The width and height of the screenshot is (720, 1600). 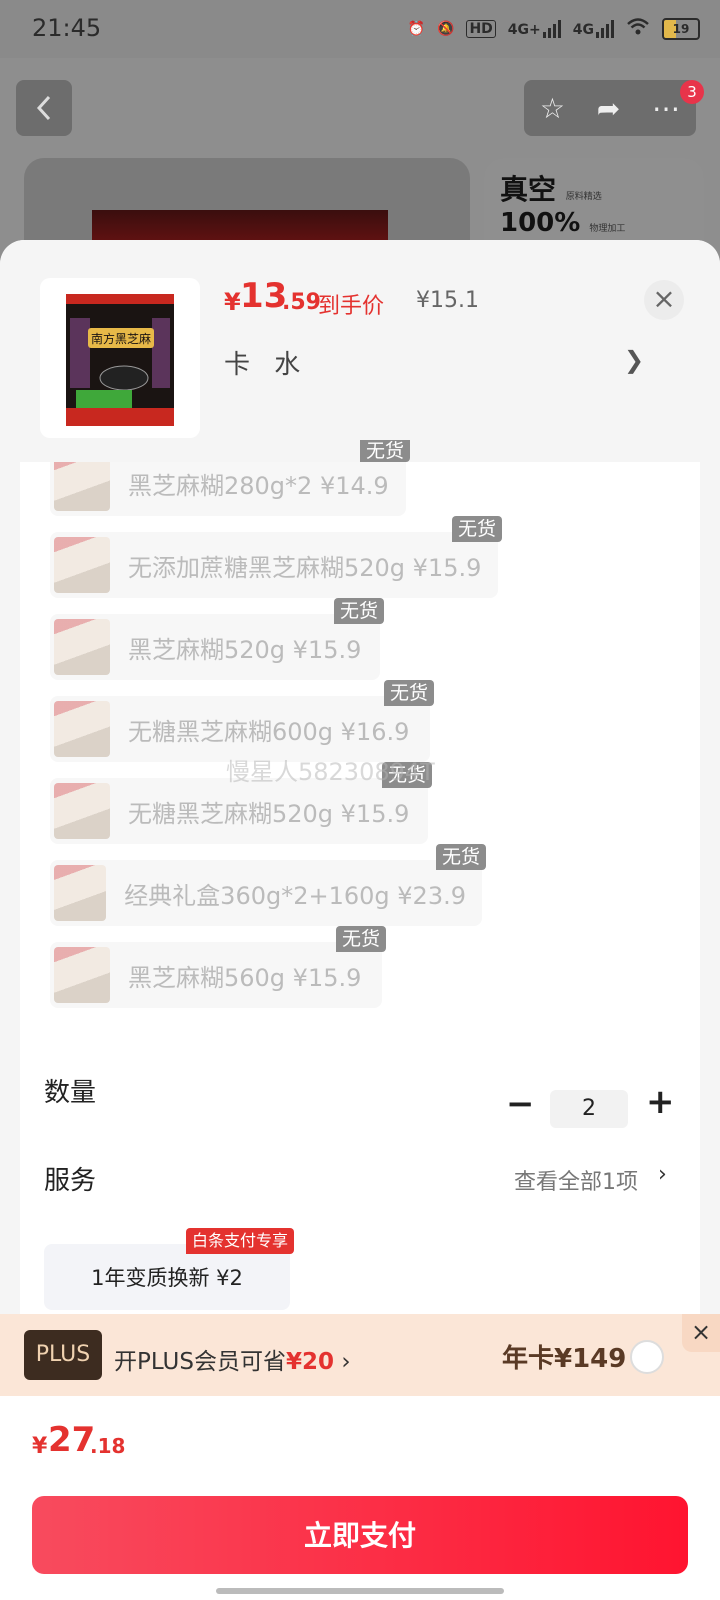 What do you see at coordinates (638, 29) in the screenshot?
I see `wifi-icon` at bounding box center [638, 29].